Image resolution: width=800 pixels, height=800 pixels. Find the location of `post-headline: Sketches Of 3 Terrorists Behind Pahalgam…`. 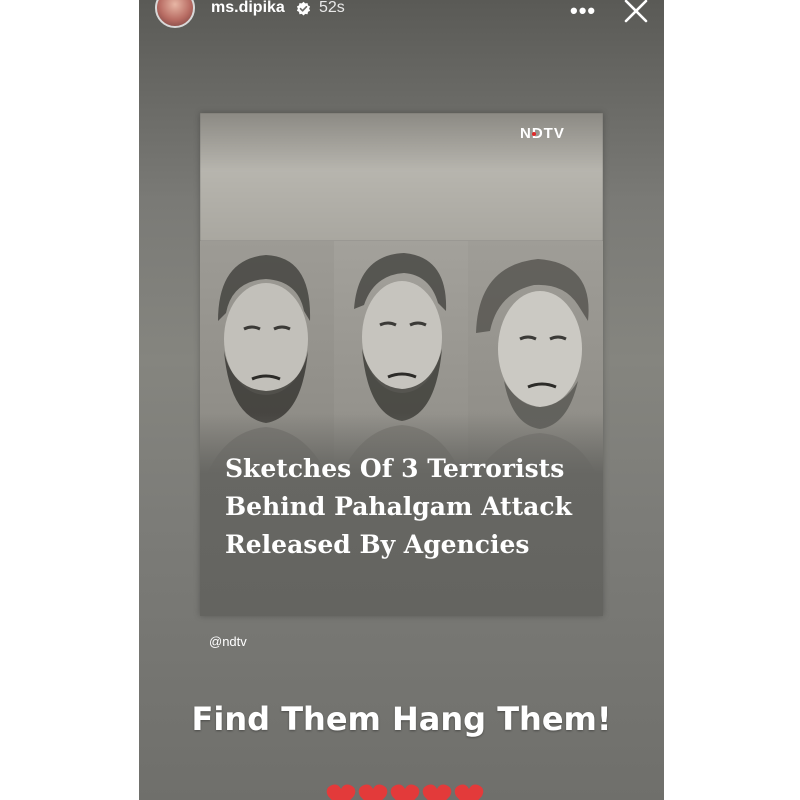

post-headline: Sketches Of 3 Terrorists Behind Pahalgam… is located at coordinates (398, 506).